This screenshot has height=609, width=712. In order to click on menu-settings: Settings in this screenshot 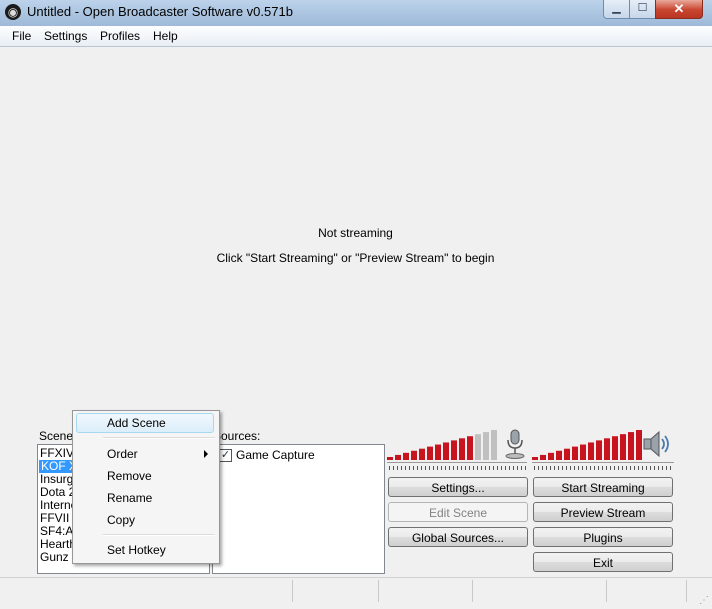, I will do `click(65, 36)`.